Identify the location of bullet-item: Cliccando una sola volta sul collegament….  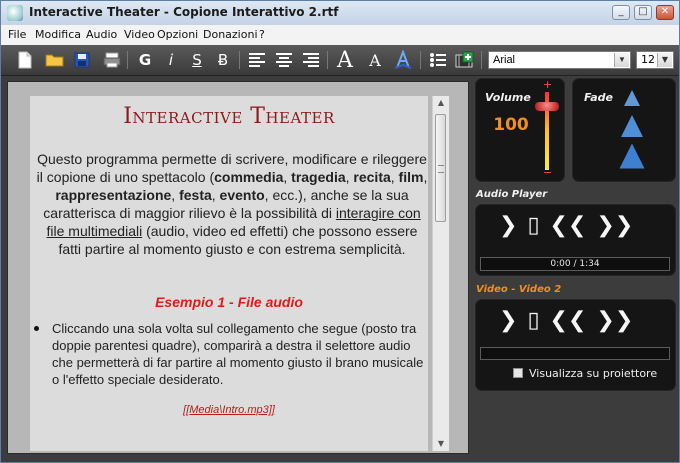
(238, 354).